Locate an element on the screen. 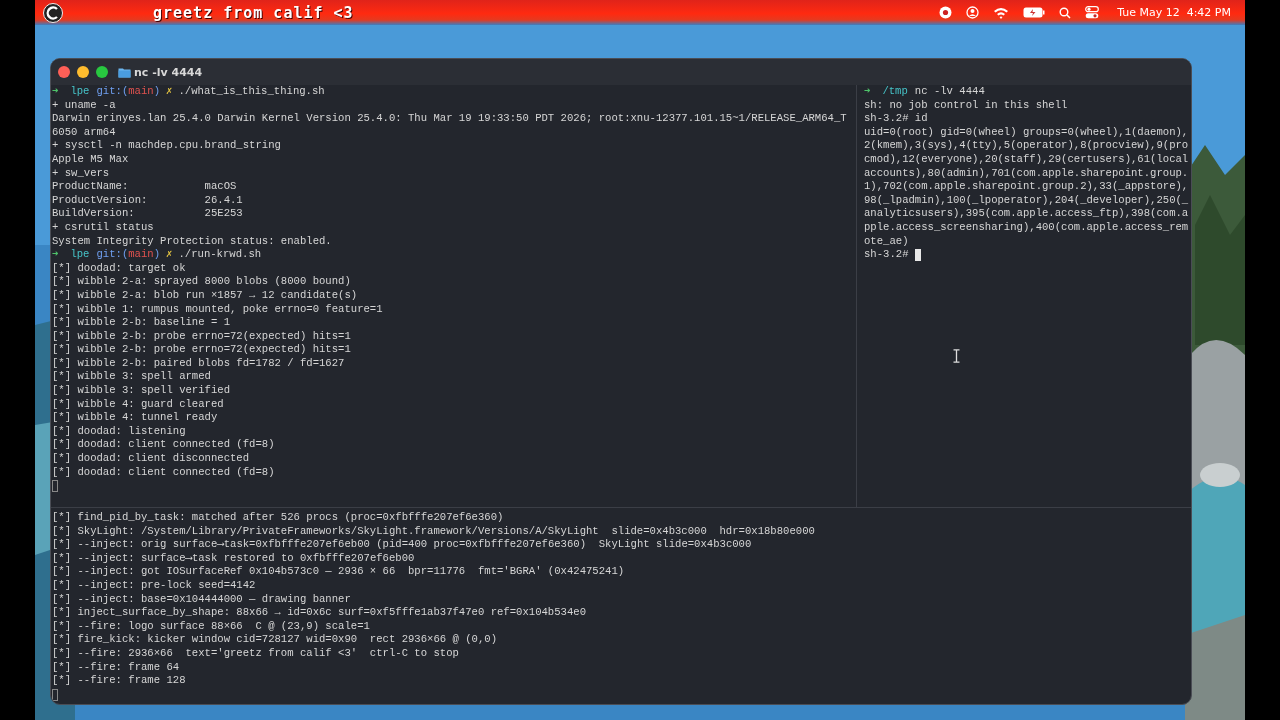  terminal-line: sh-3.2# id is located at coordinates (896, 119).